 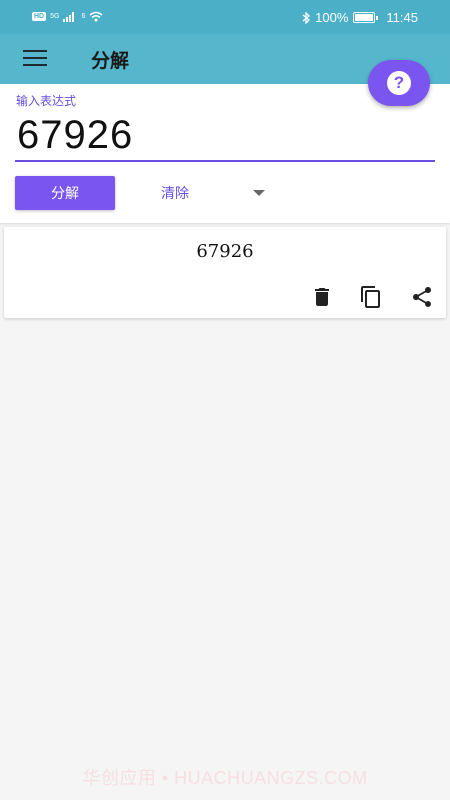 I want to click on signal-icon, so click(x=69, y=16).